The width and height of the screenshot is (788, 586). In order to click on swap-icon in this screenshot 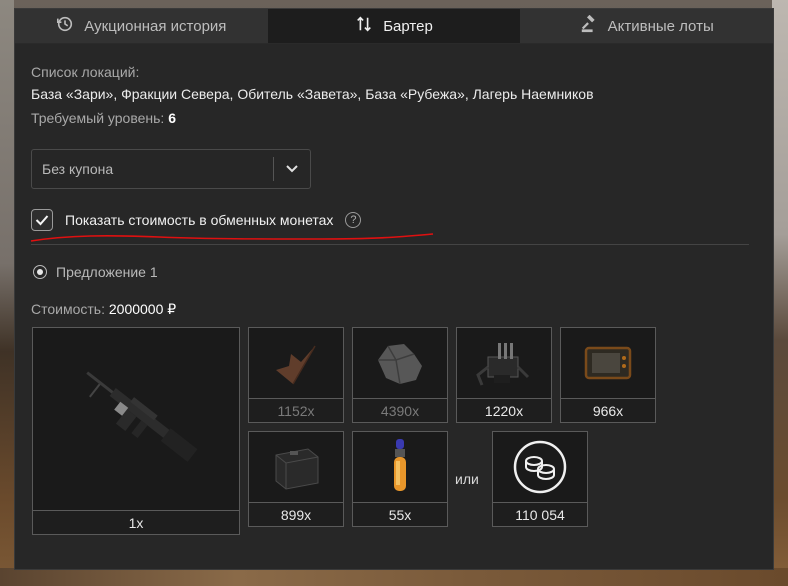, I will do `click(364, 26)`.